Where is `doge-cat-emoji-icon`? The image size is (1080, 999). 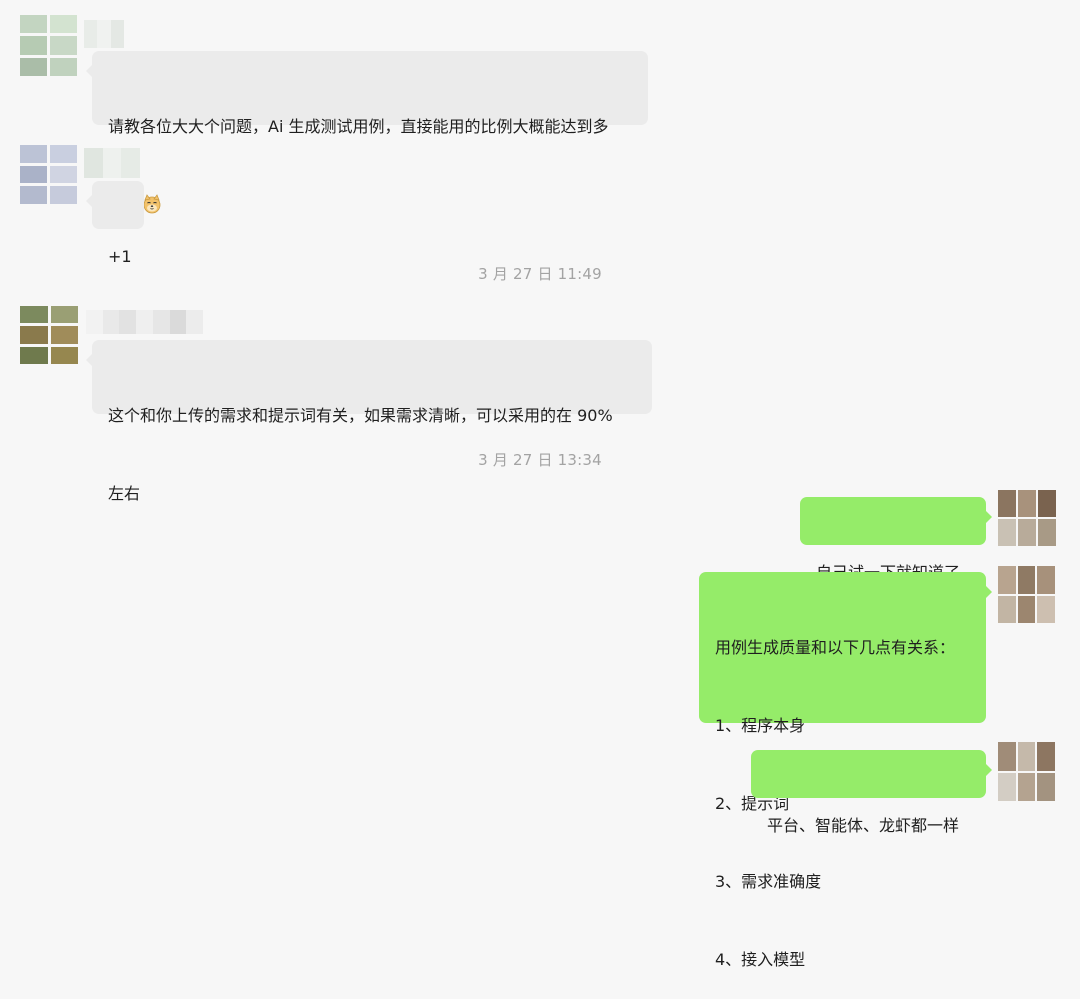 doge-cat-emoji-icon is located at coordinates (152, 204).